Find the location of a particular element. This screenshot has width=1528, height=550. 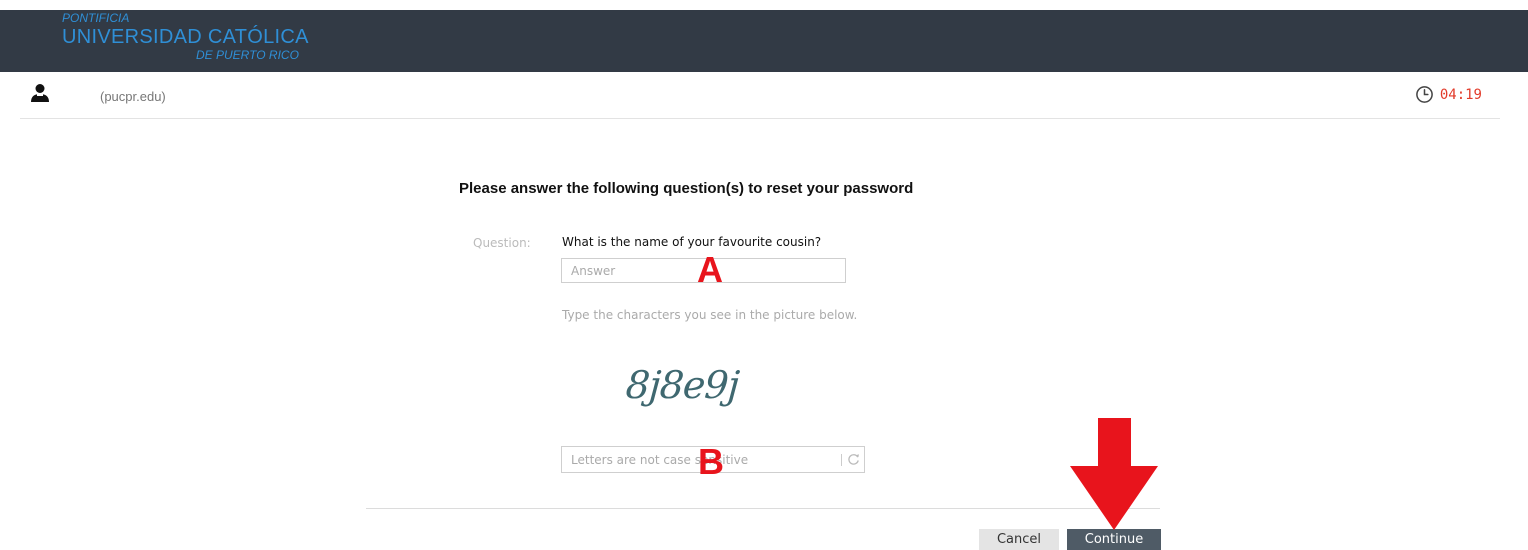

logo-line-1: PONTIFICIA is located at coordinates (96, 18).